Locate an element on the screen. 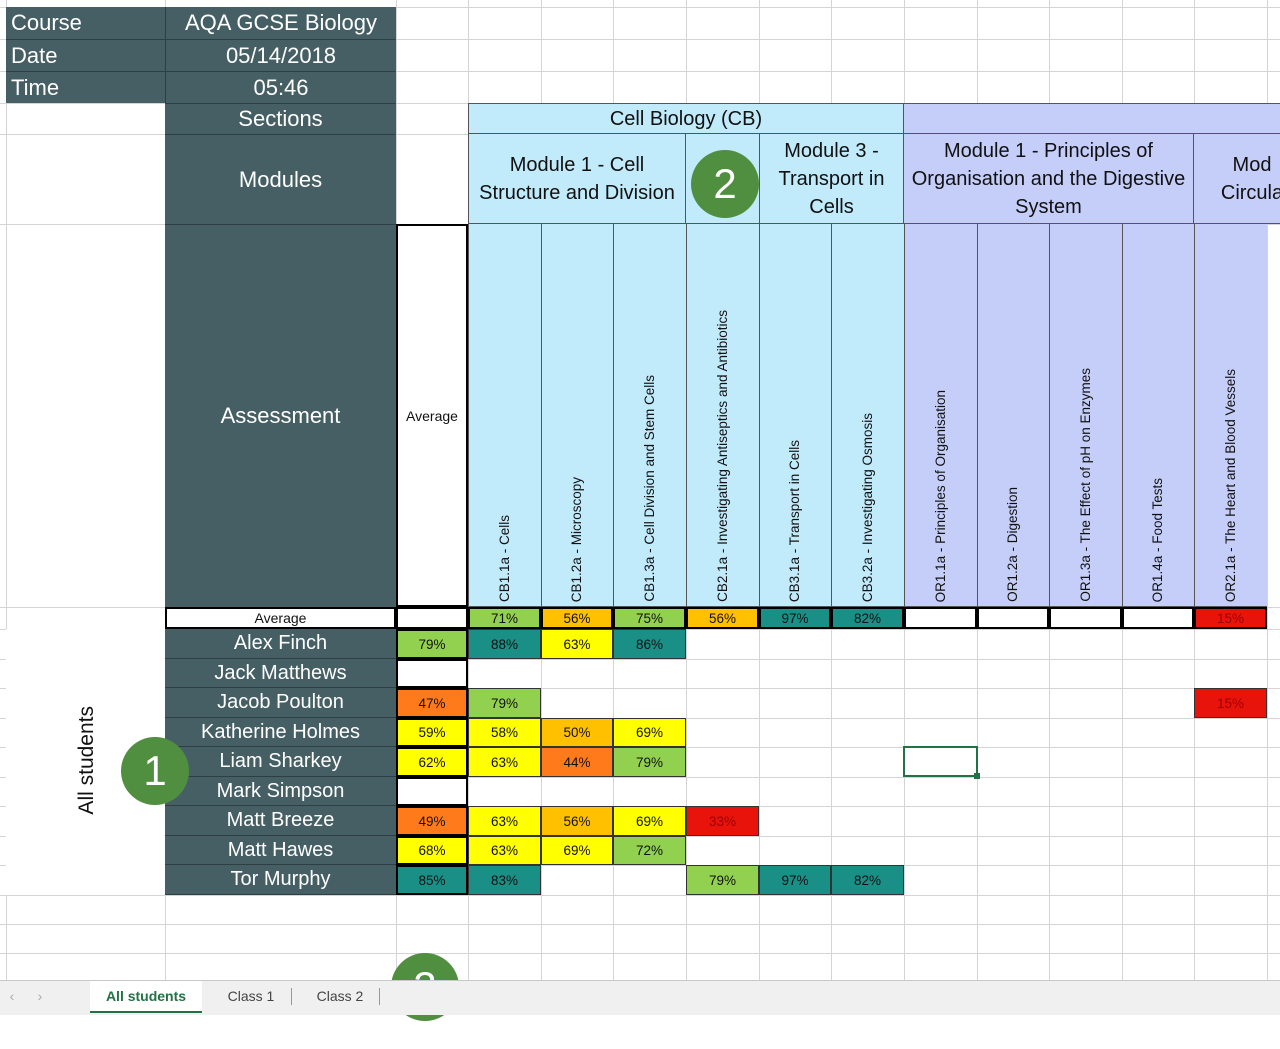  tab-scroll-left-icon: ‹ is located at coordinates (12, 996).